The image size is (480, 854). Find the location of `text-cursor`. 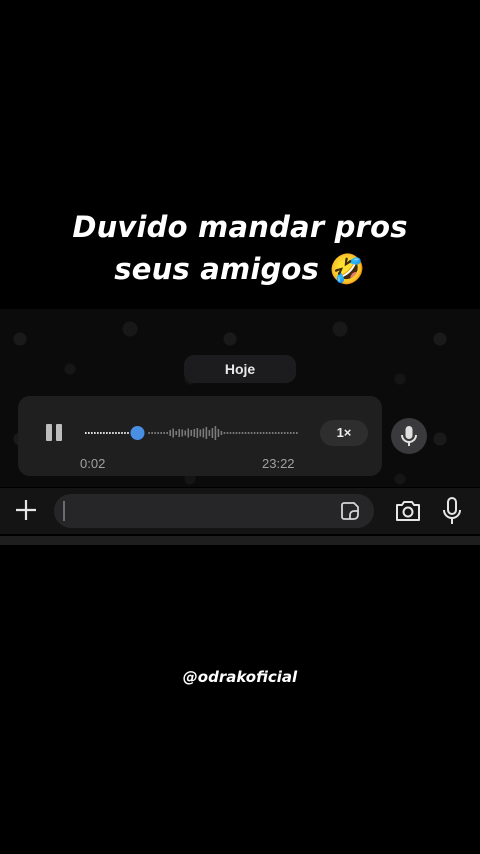

text-cursor is located at coordinates (64, 511).